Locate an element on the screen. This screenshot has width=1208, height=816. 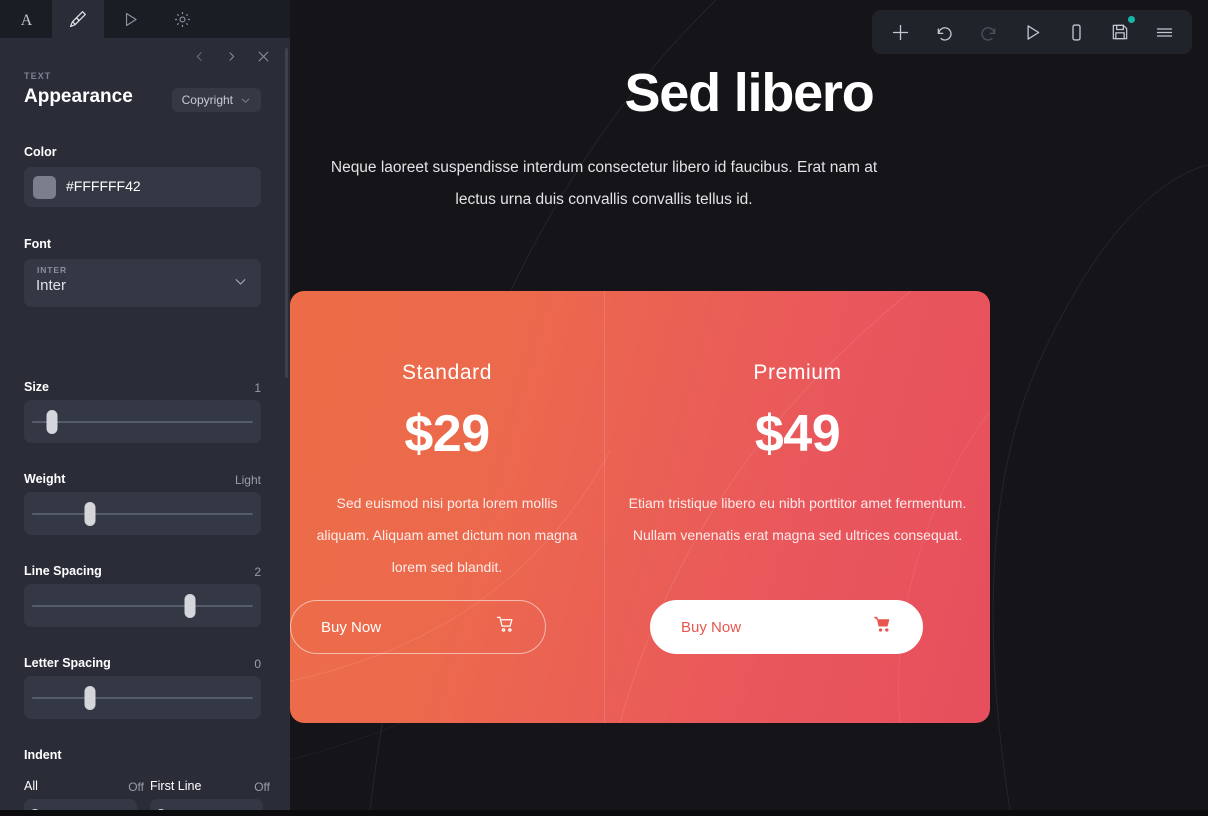
letter-spacing-slider is located at coordinates (142, 697).